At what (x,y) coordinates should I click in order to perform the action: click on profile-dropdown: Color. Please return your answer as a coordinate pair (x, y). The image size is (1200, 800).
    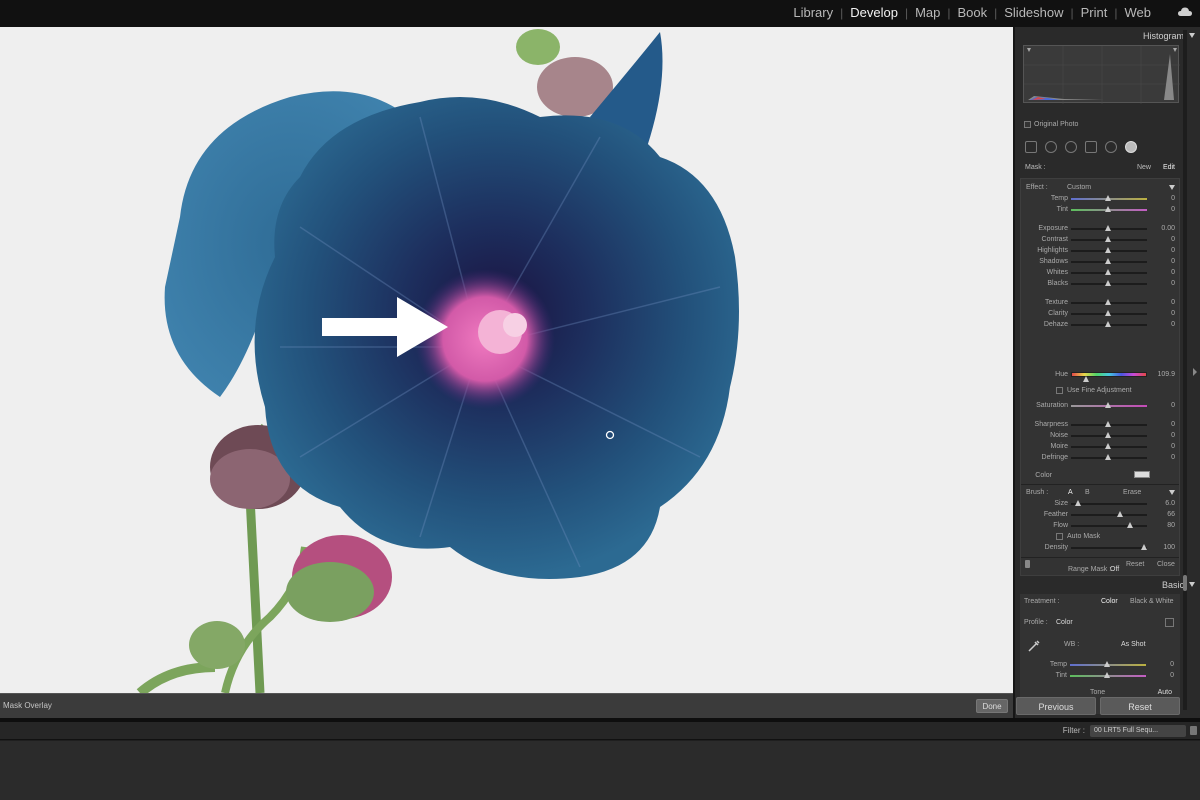
    Looking at the image, I should click on (1064, 622).